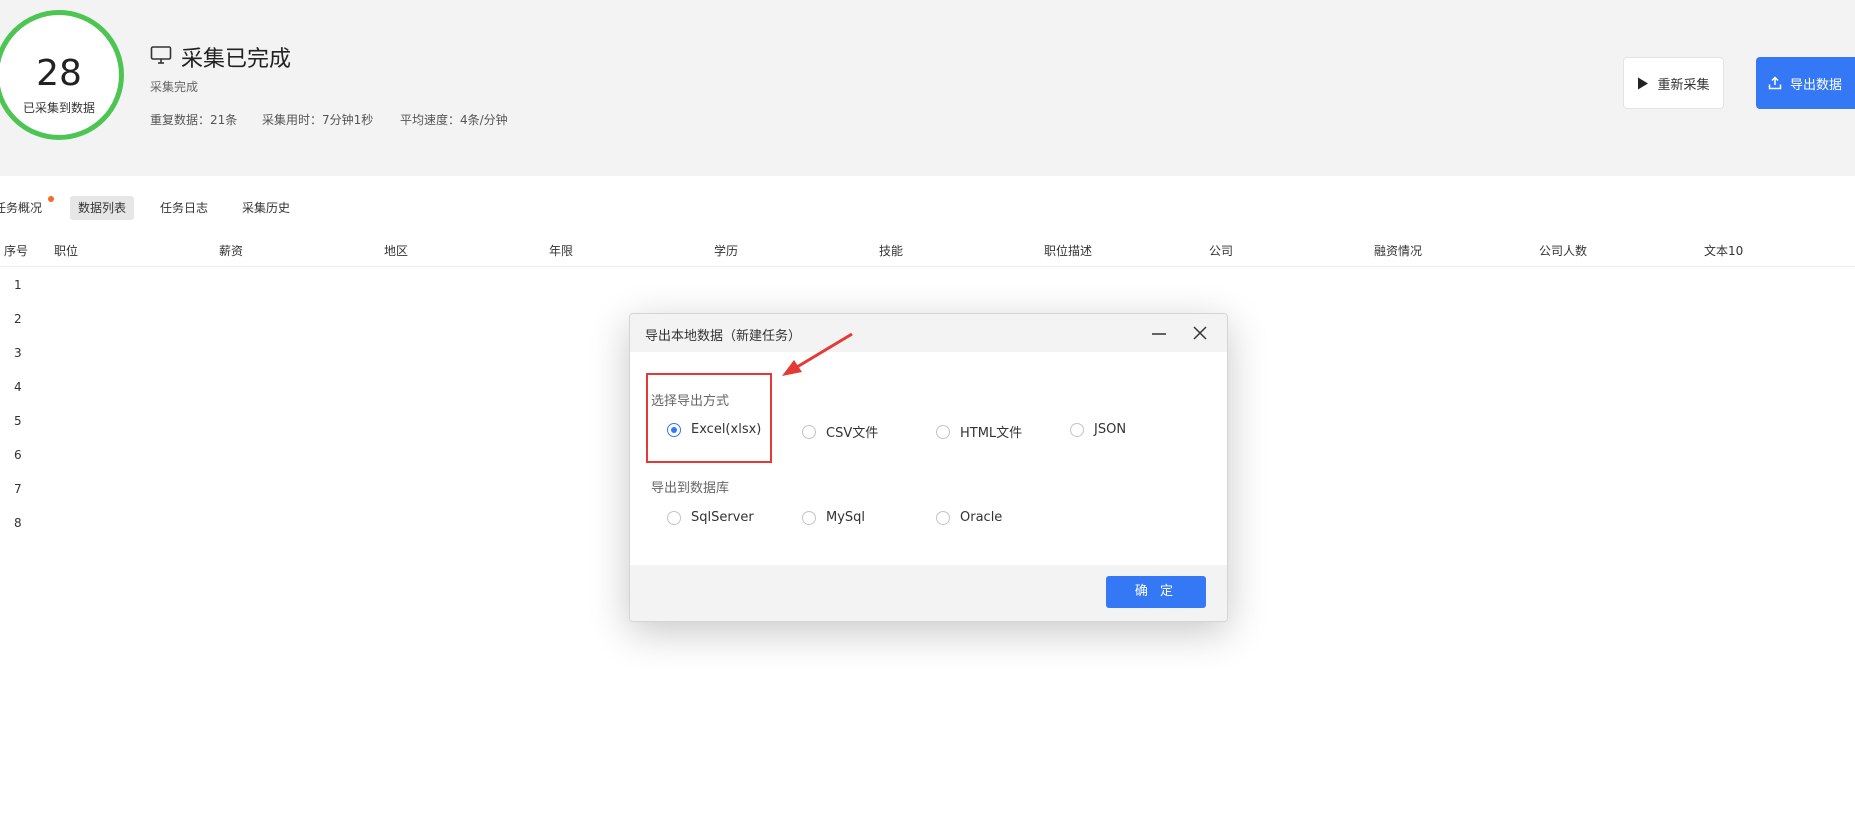  What do you see at coordinates (18, 523) in the screenshot?
I see `table-row: 8` at bounding box center [18, 523].